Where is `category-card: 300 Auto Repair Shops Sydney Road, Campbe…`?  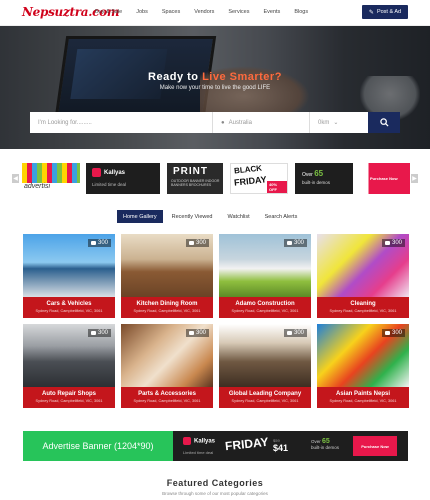
category-card: 300 Auto Repair Shops Sydney Road, Campbe… is located at coordinates (69, 366).